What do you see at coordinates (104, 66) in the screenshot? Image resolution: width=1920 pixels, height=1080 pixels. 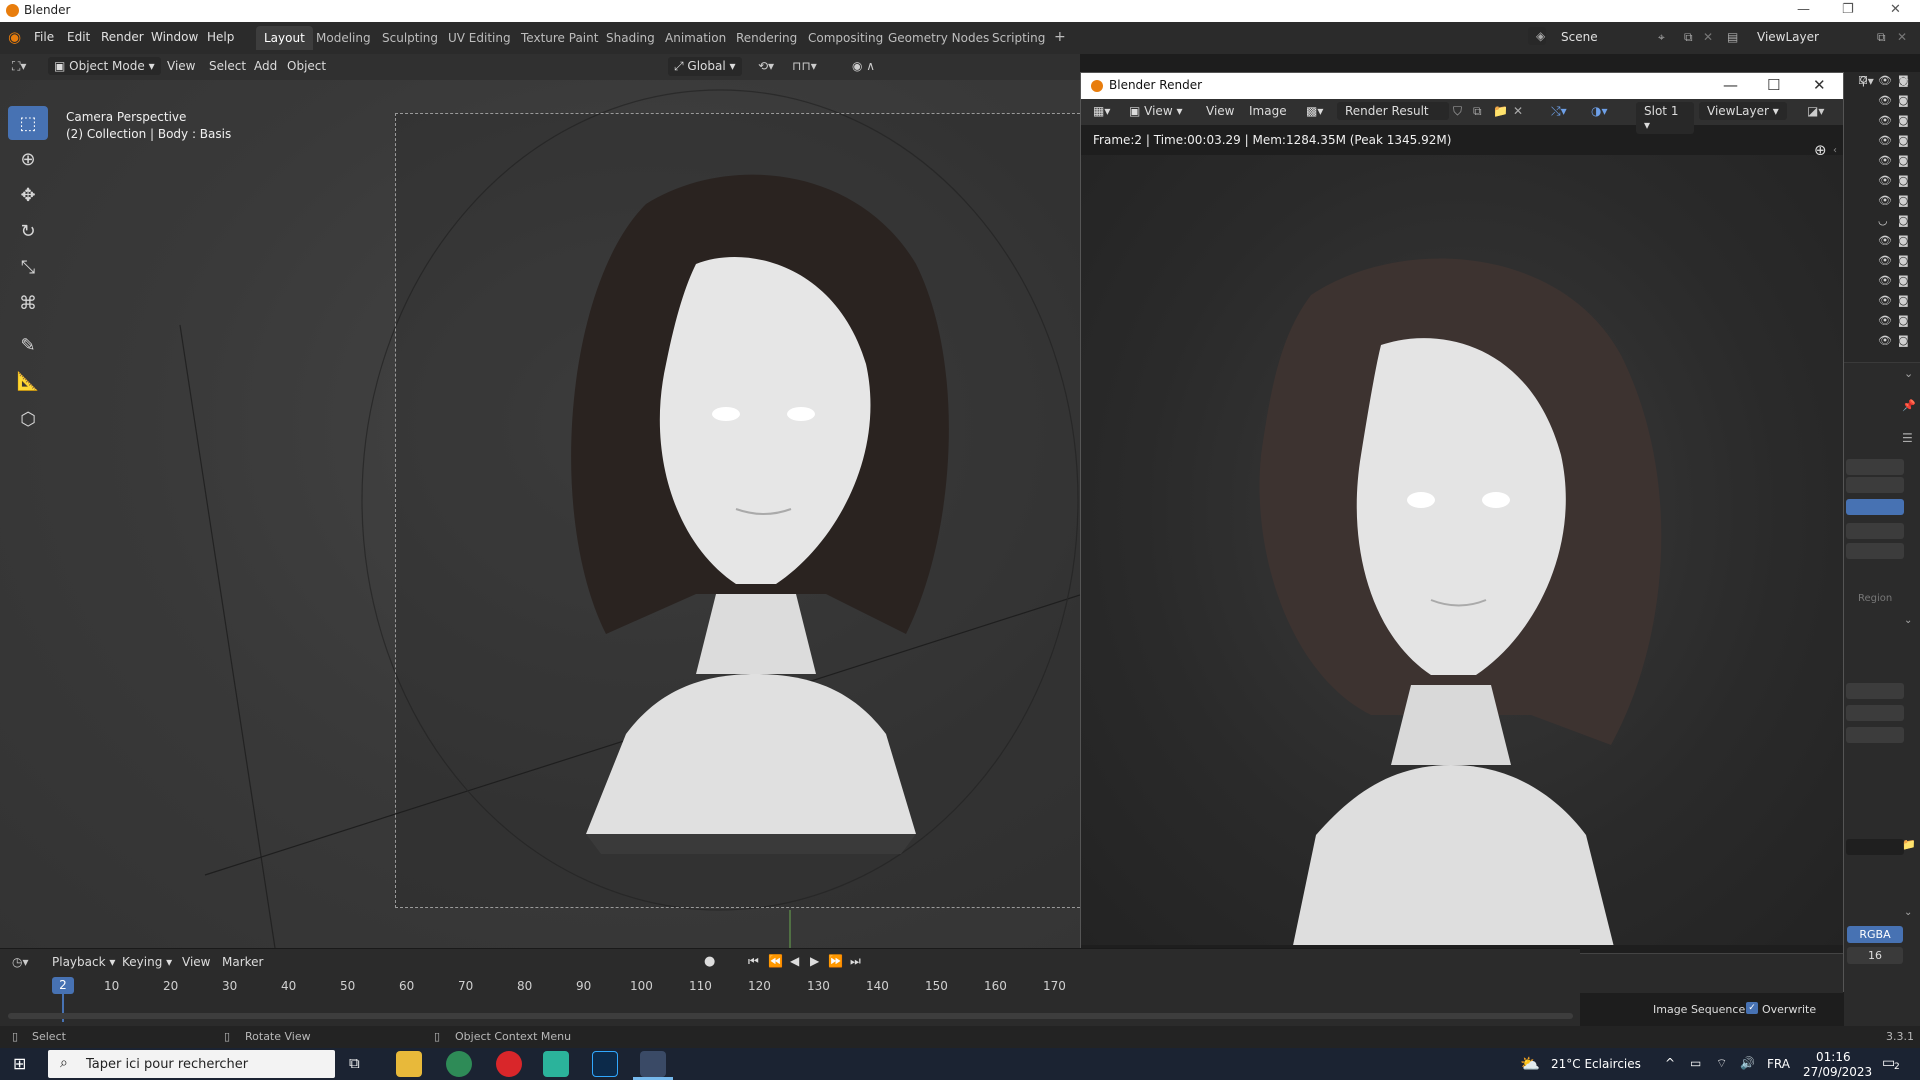 I see `mode-dropdown: ▣ Object Mode ▾` at bounding box center [104, 66].